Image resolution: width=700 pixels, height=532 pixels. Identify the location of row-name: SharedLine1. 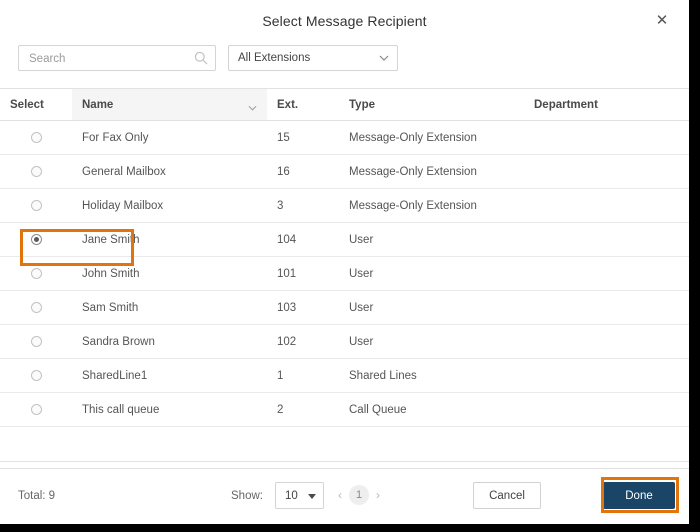
(169, 375).